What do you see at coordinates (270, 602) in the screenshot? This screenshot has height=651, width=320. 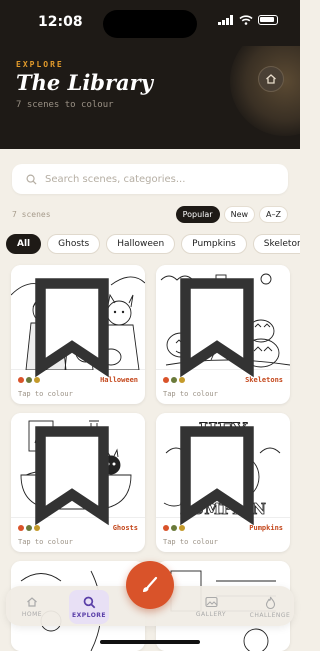 I see `flame-icon` at bounding box center [270, 602].